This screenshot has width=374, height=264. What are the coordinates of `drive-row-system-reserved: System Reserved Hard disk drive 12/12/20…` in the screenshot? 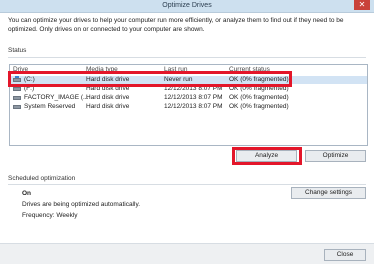 It's located at (188, 107).